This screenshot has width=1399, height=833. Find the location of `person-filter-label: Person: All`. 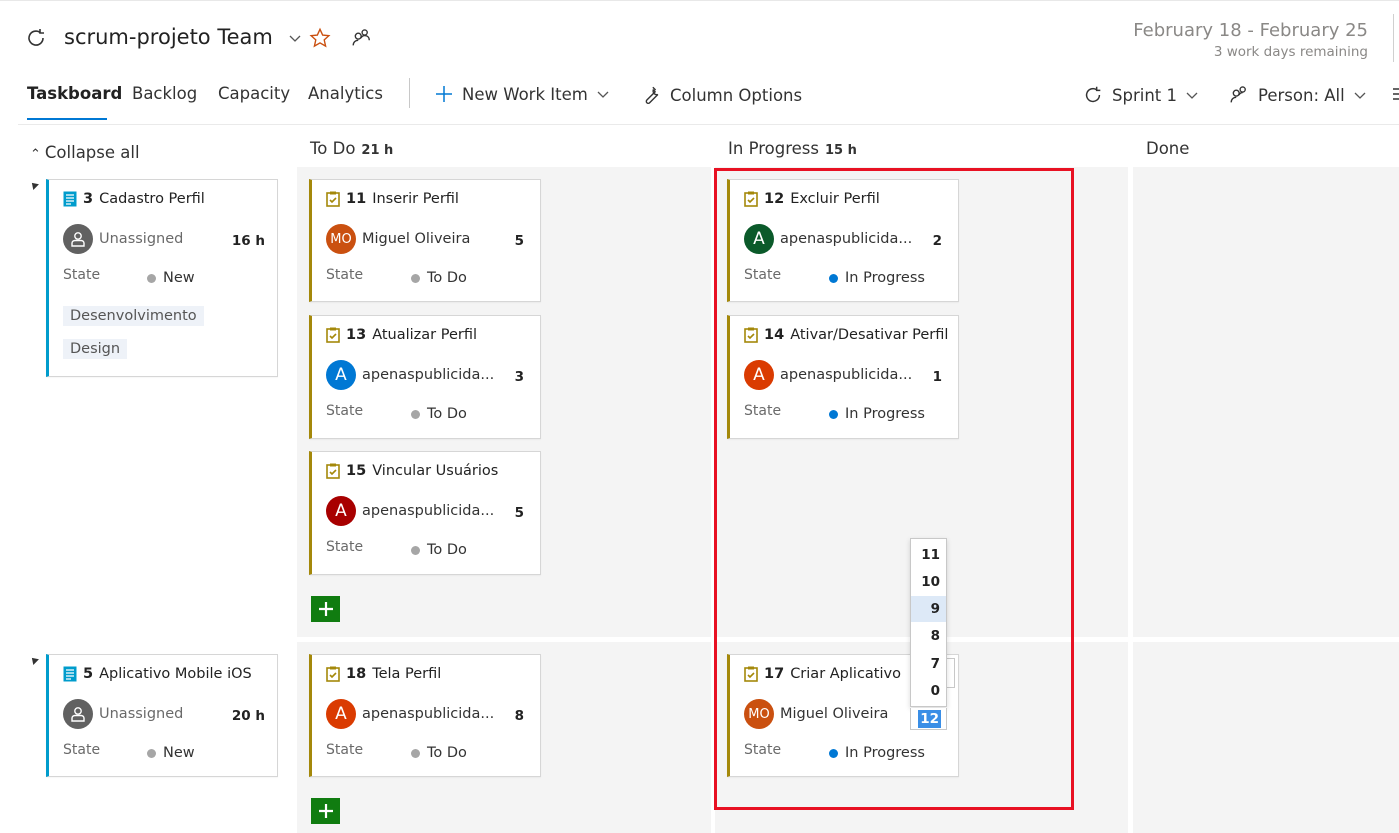

person-filter-label: Person: All is located at coordinates (1301, 95).